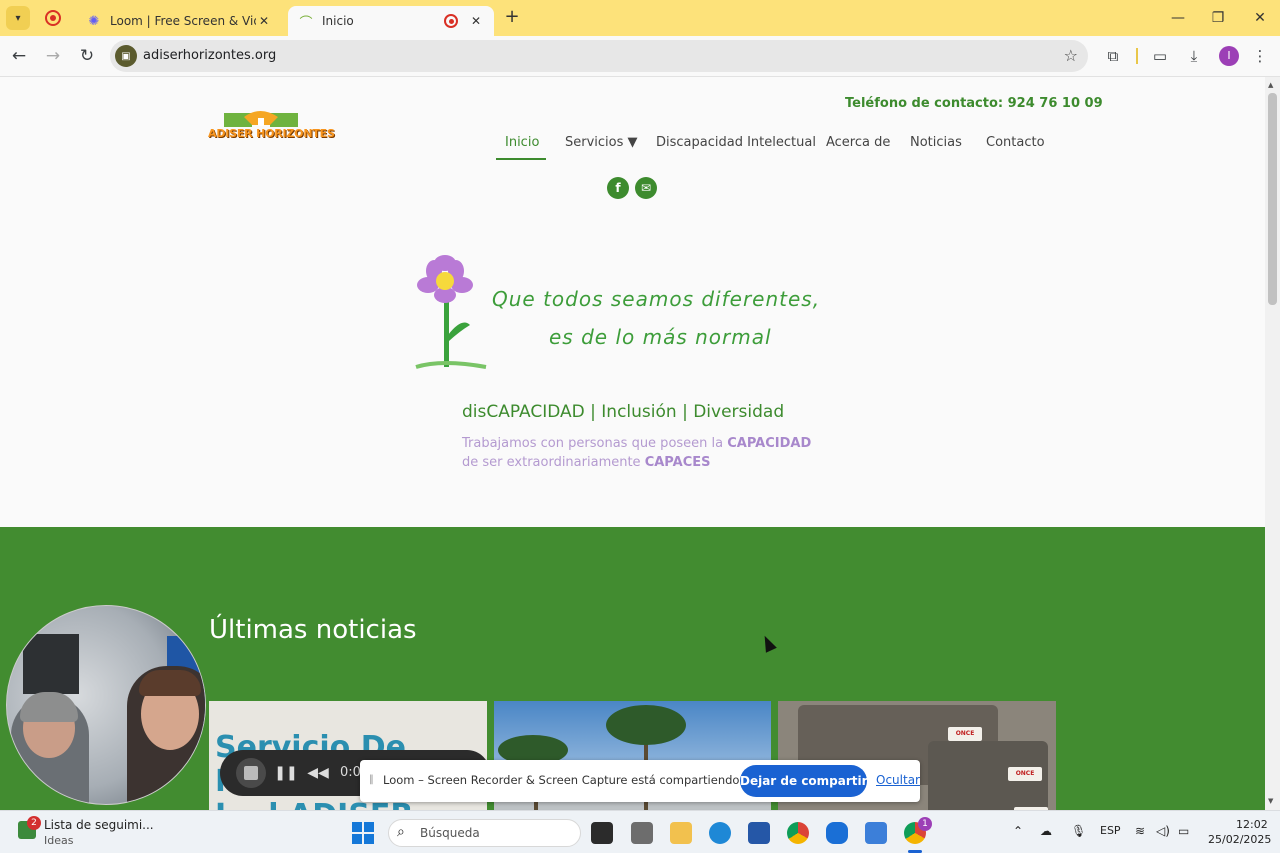 This screenshot has height=853, width=1280. Describe the element at coordinates (451, 312) in the screenshot. I see `flower-illustration-icon` at that location.